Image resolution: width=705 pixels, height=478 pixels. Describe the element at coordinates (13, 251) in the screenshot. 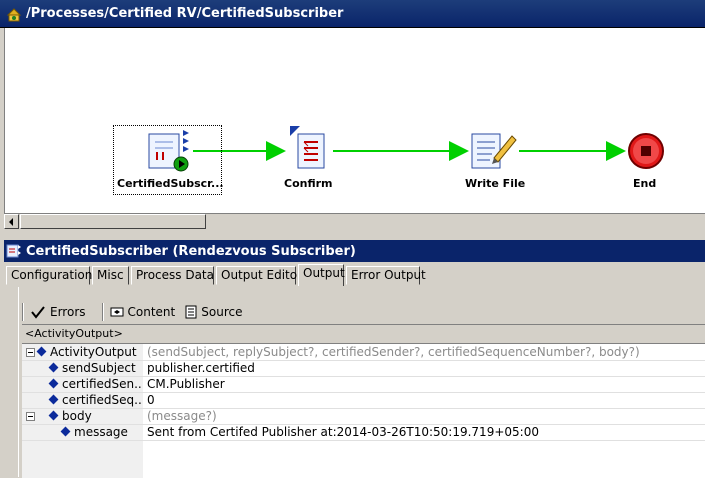

I see `subscriber-icon` at that location.